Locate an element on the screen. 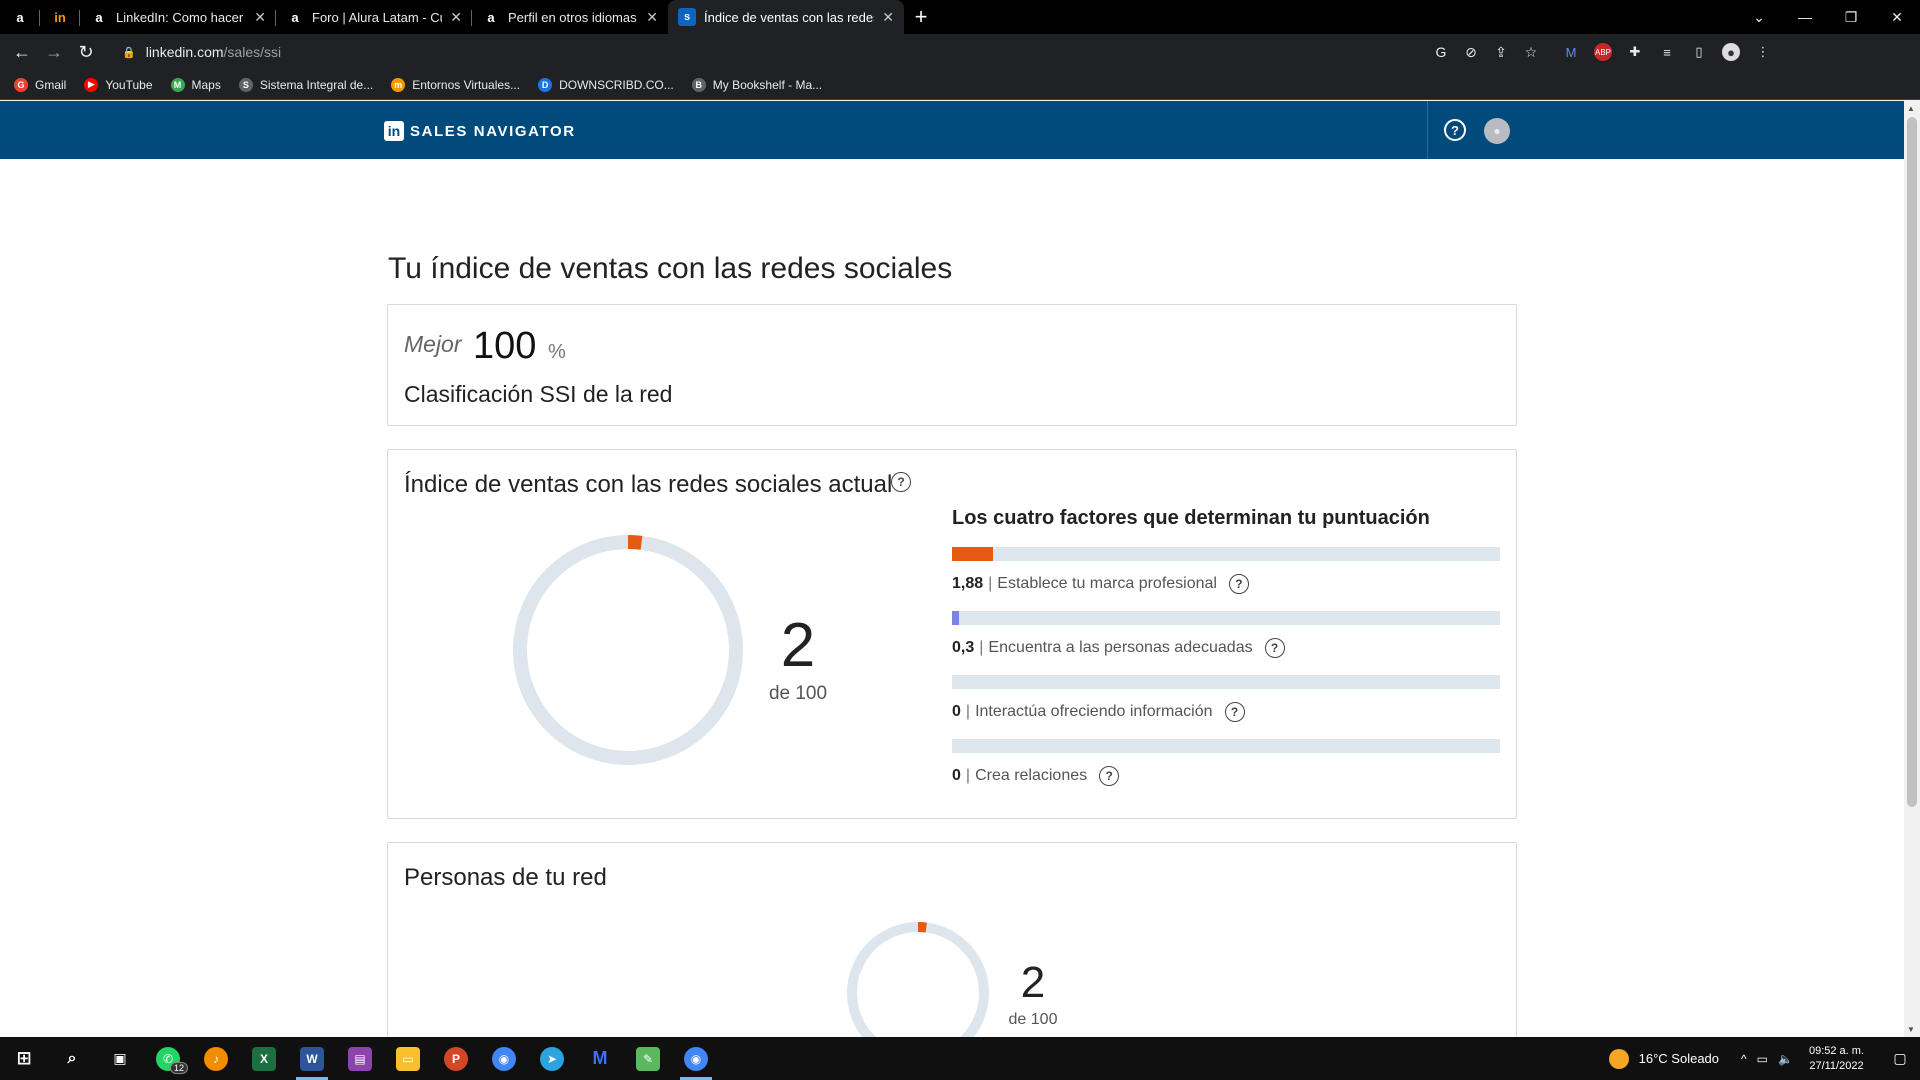  network-donut-chart is located at coordinates (918, 979).